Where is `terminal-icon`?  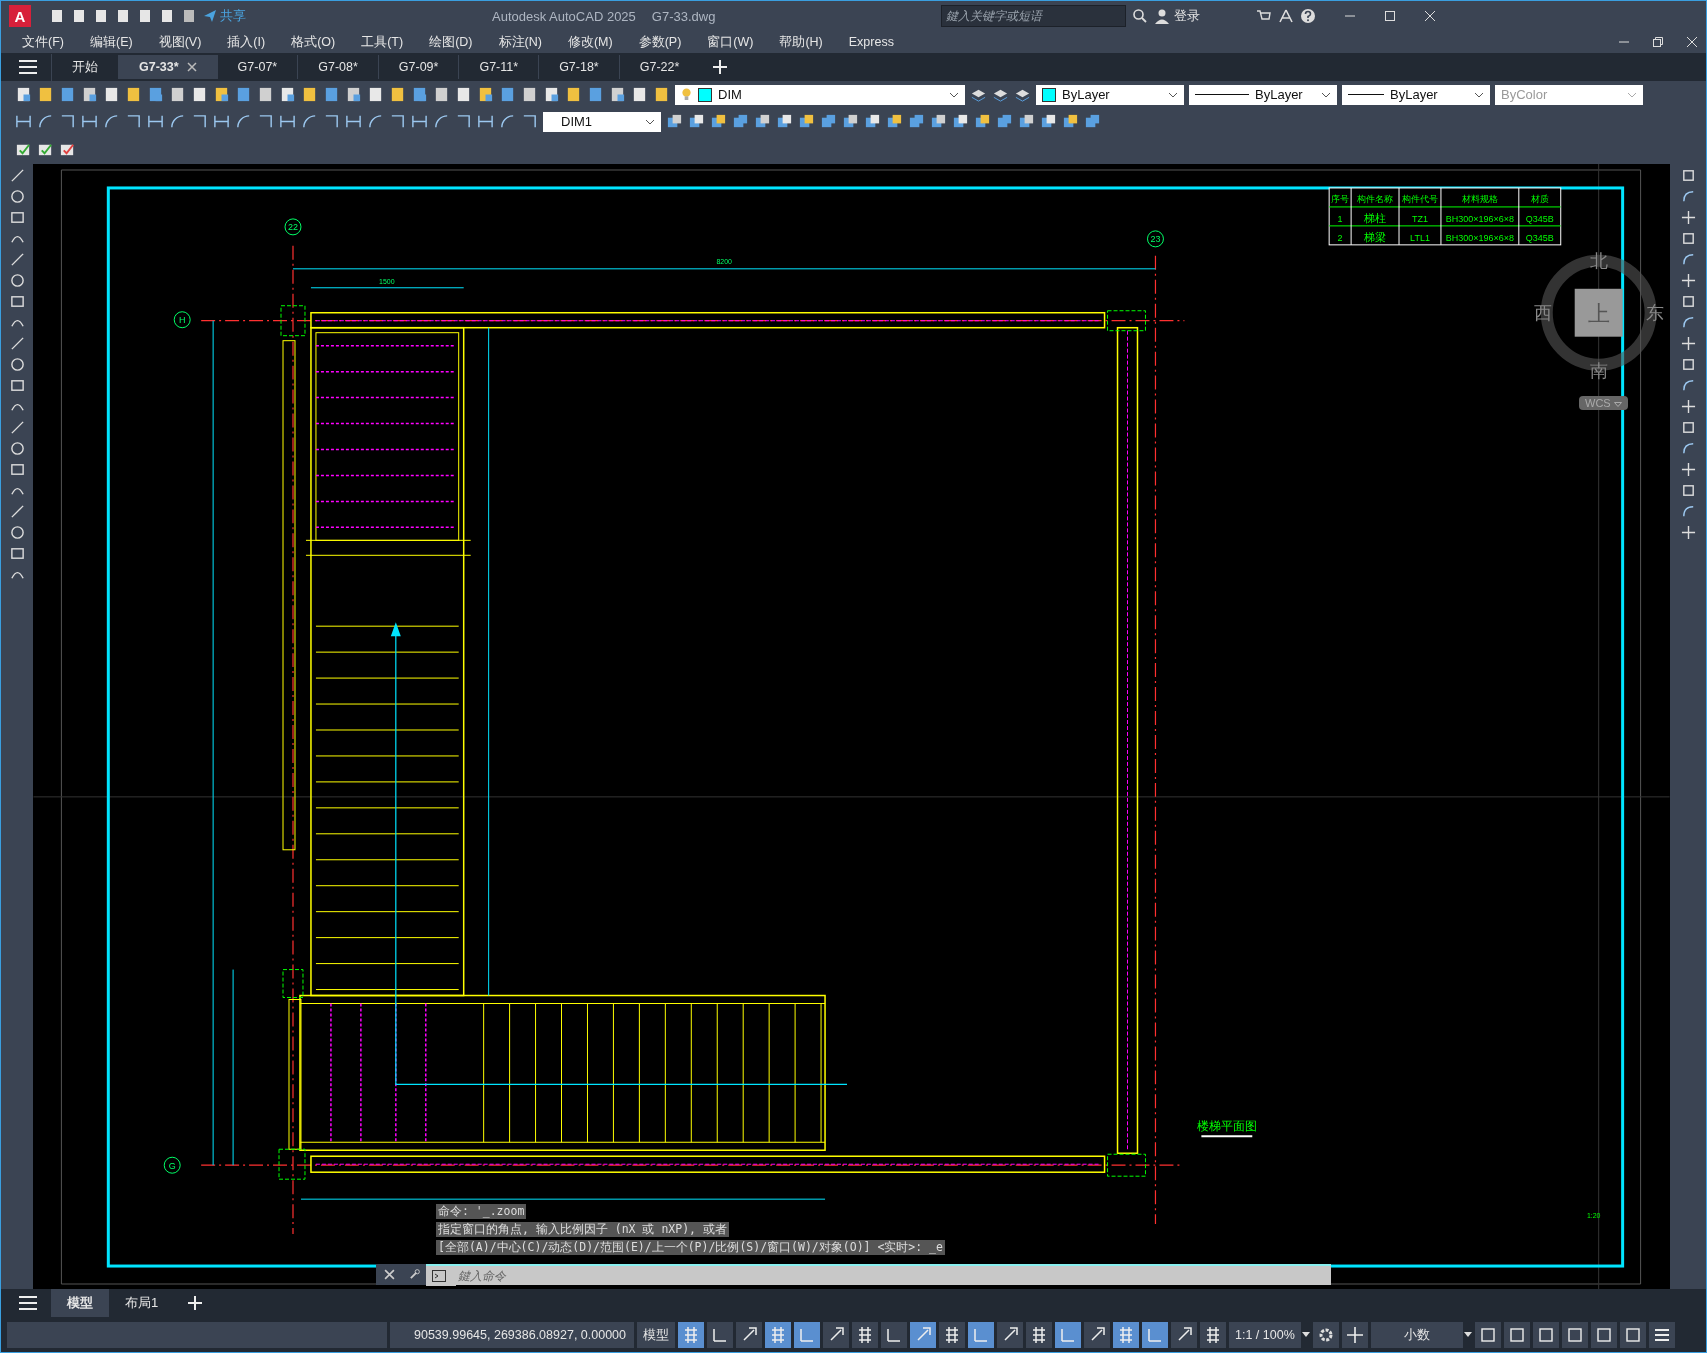
terminal-icon is located at coordinates (441, 1274).